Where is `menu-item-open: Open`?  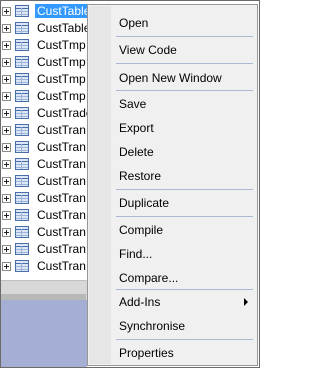
menu-item-open: Open is located at coordinates (133, 23).